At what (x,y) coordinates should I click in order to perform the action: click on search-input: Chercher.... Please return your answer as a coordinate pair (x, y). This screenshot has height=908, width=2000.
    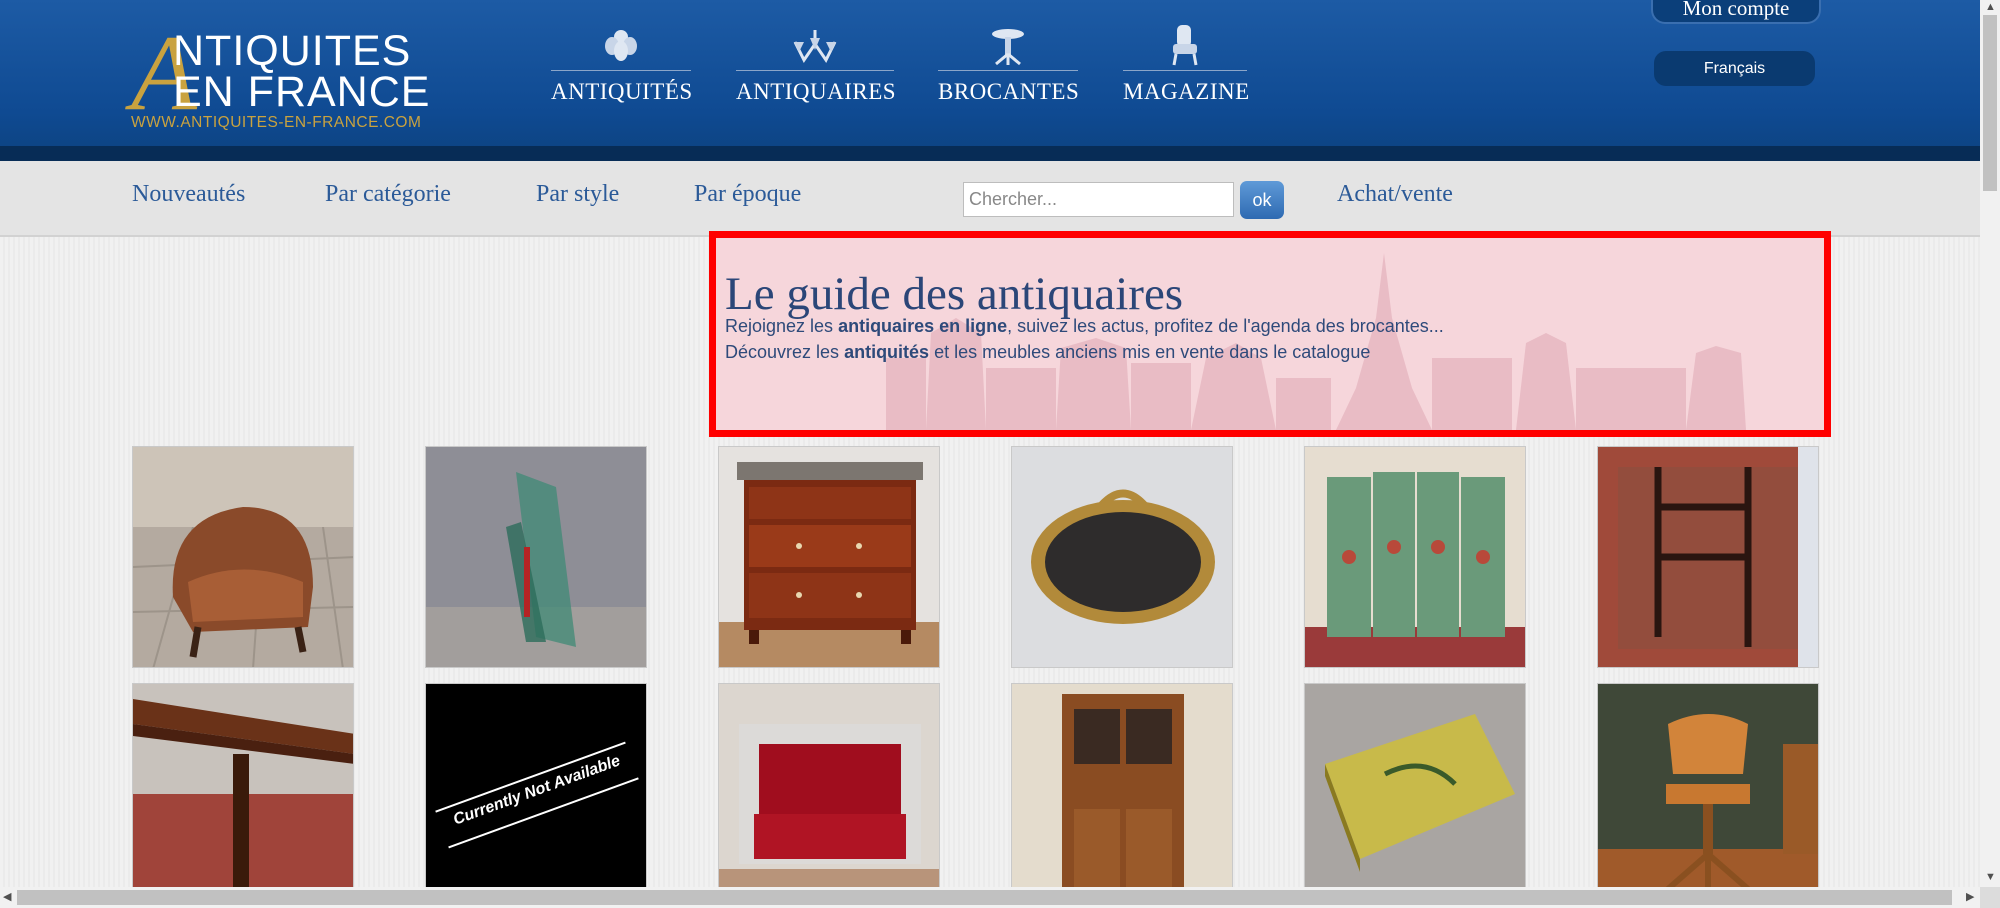
    Looking at the image, I should click on (1098, 199).